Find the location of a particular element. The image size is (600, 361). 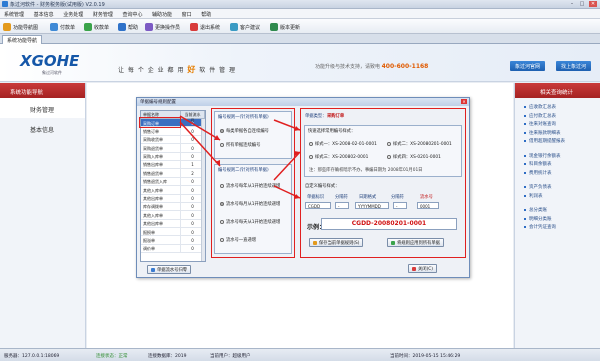

query-link: 往来账款明细表 is located at coordinates (557, 134).